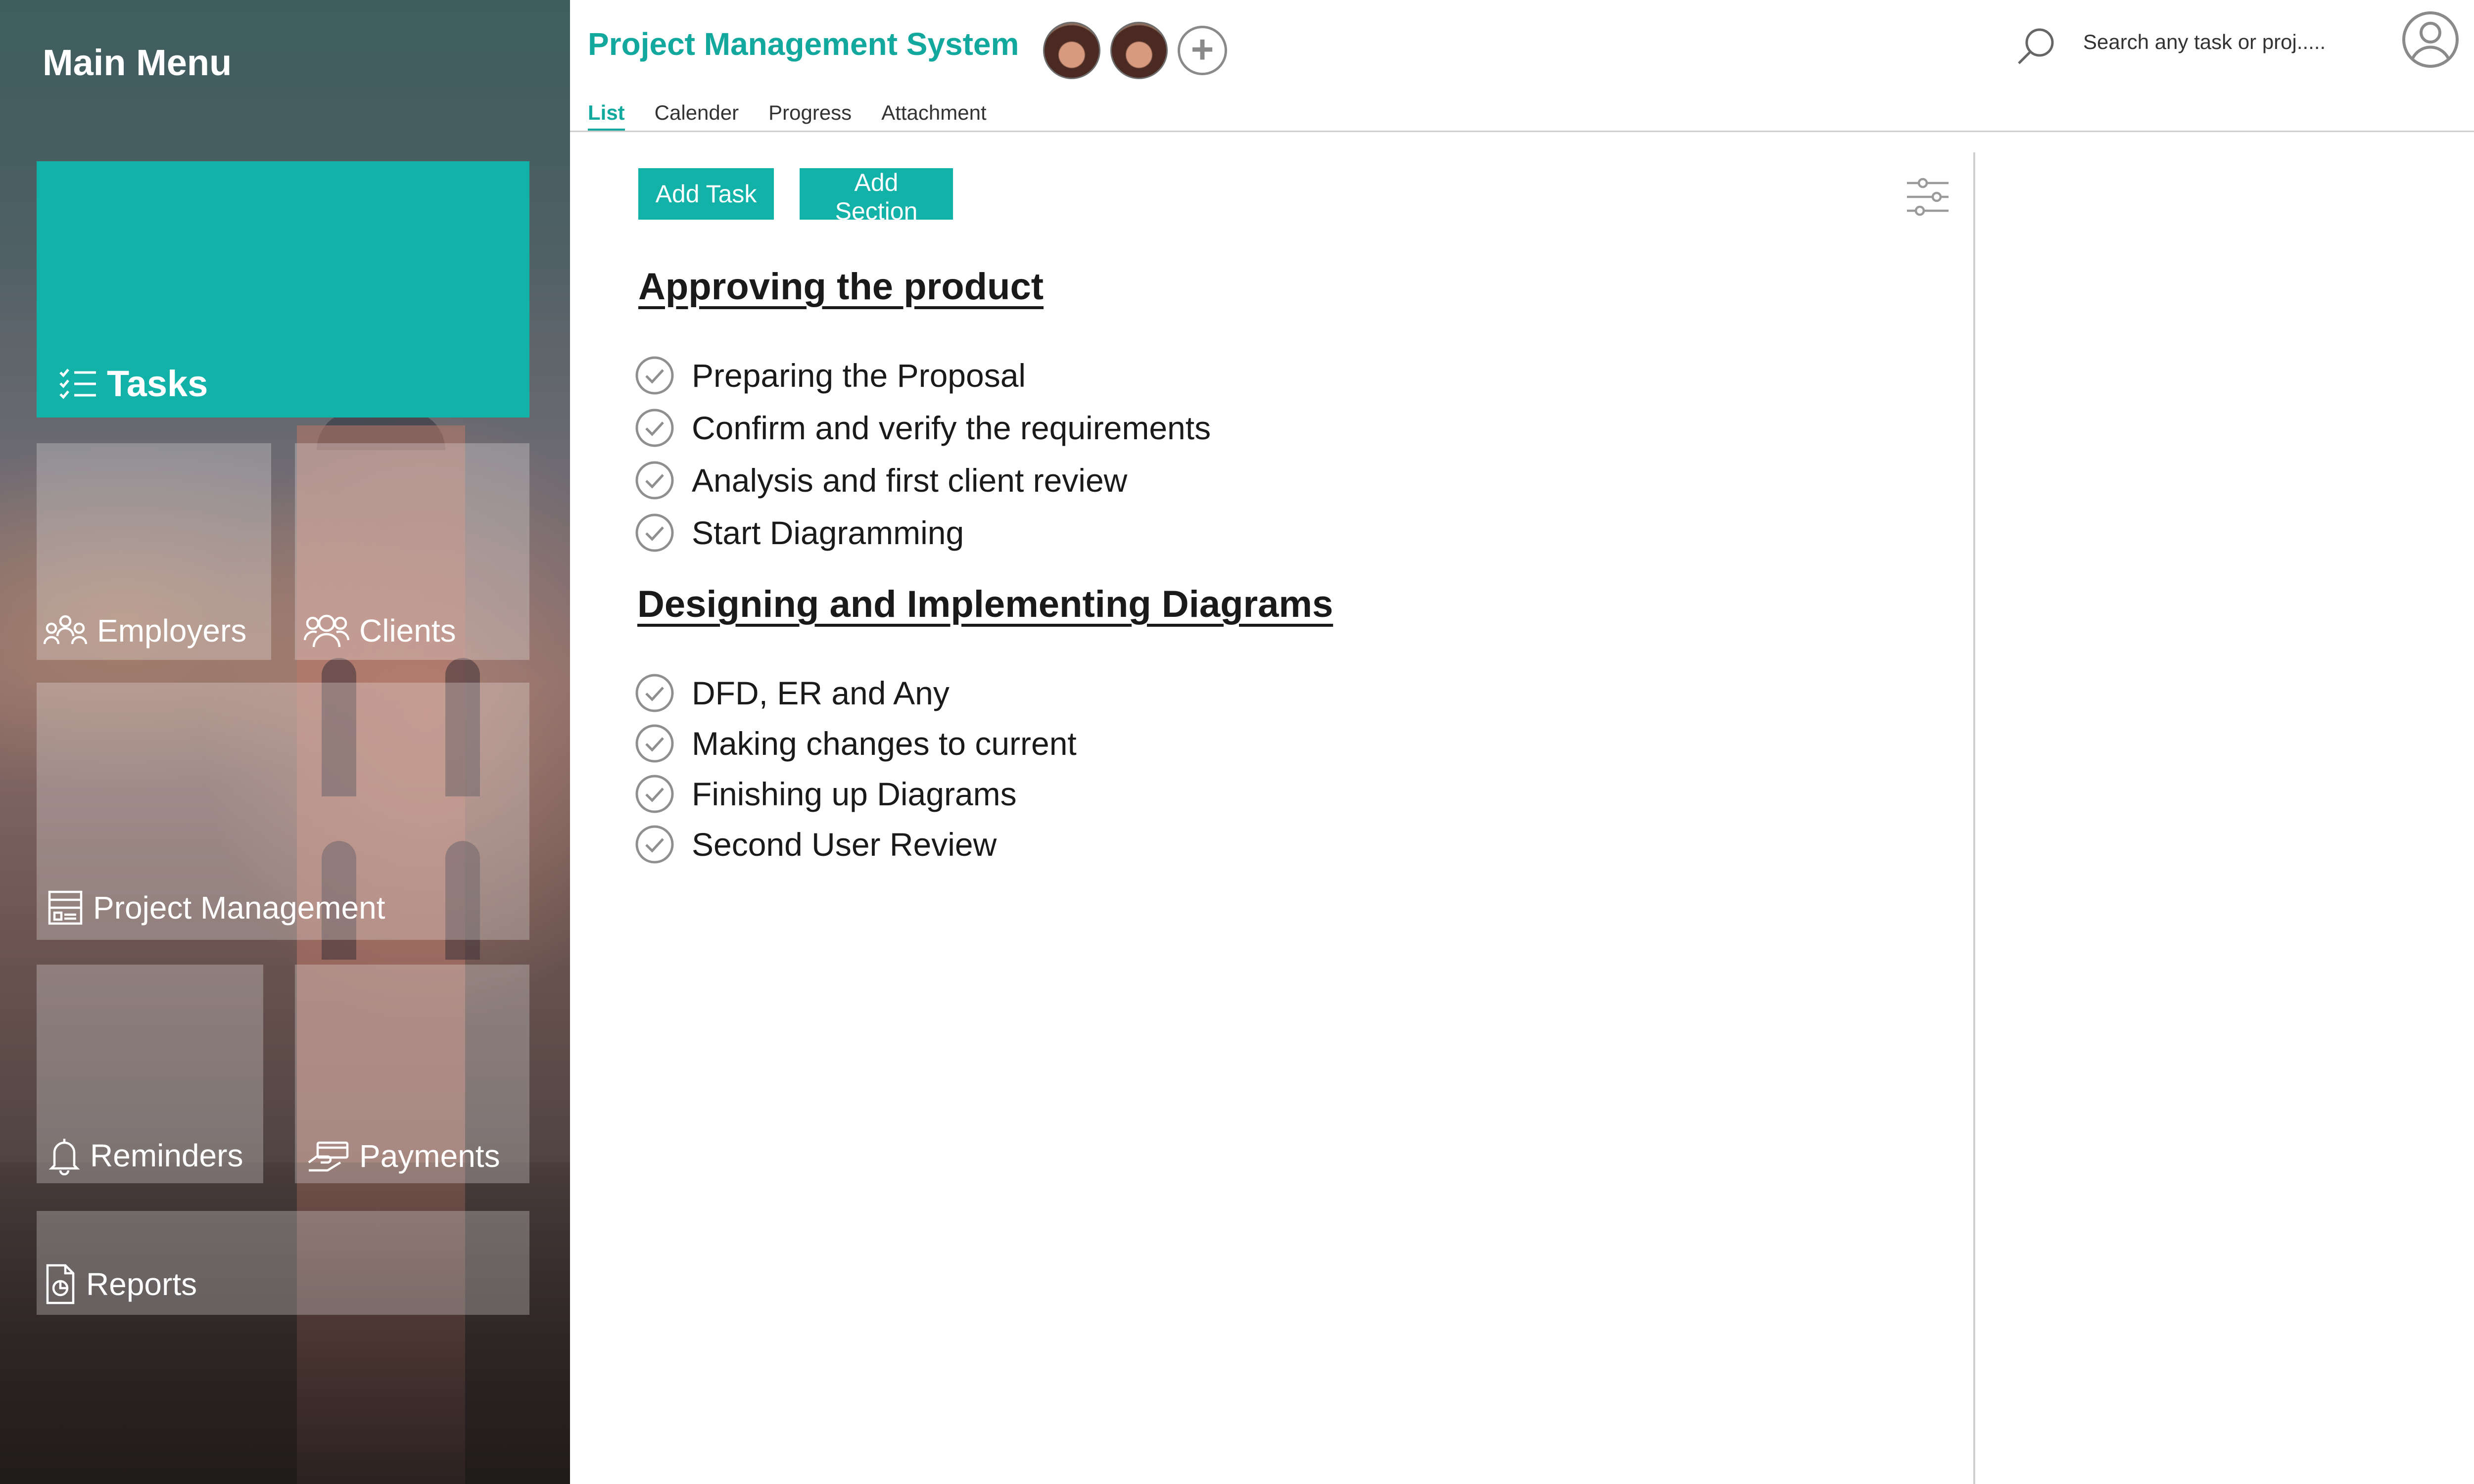 The image size is (2474, 1484). Describe the element at coordinates (1522, 131) in the screenshot. I see `header-divider` at that location.